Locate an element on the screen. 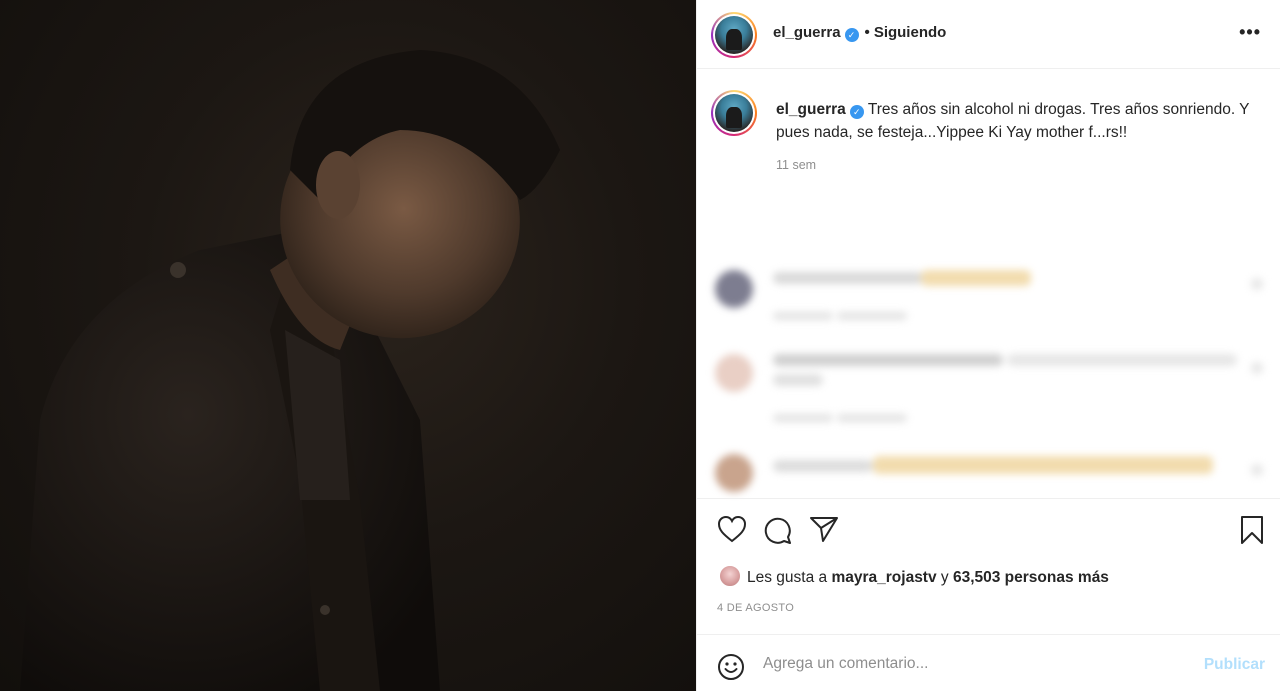  caption-avatar is located at coordinates (734, 113).